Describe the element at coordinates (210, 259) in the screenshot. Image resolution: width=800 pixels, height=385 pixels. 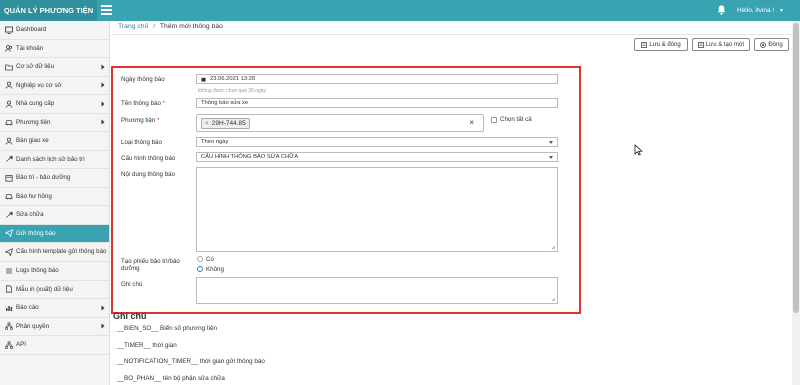
I see `ticket-yes-label: Có` at that location.